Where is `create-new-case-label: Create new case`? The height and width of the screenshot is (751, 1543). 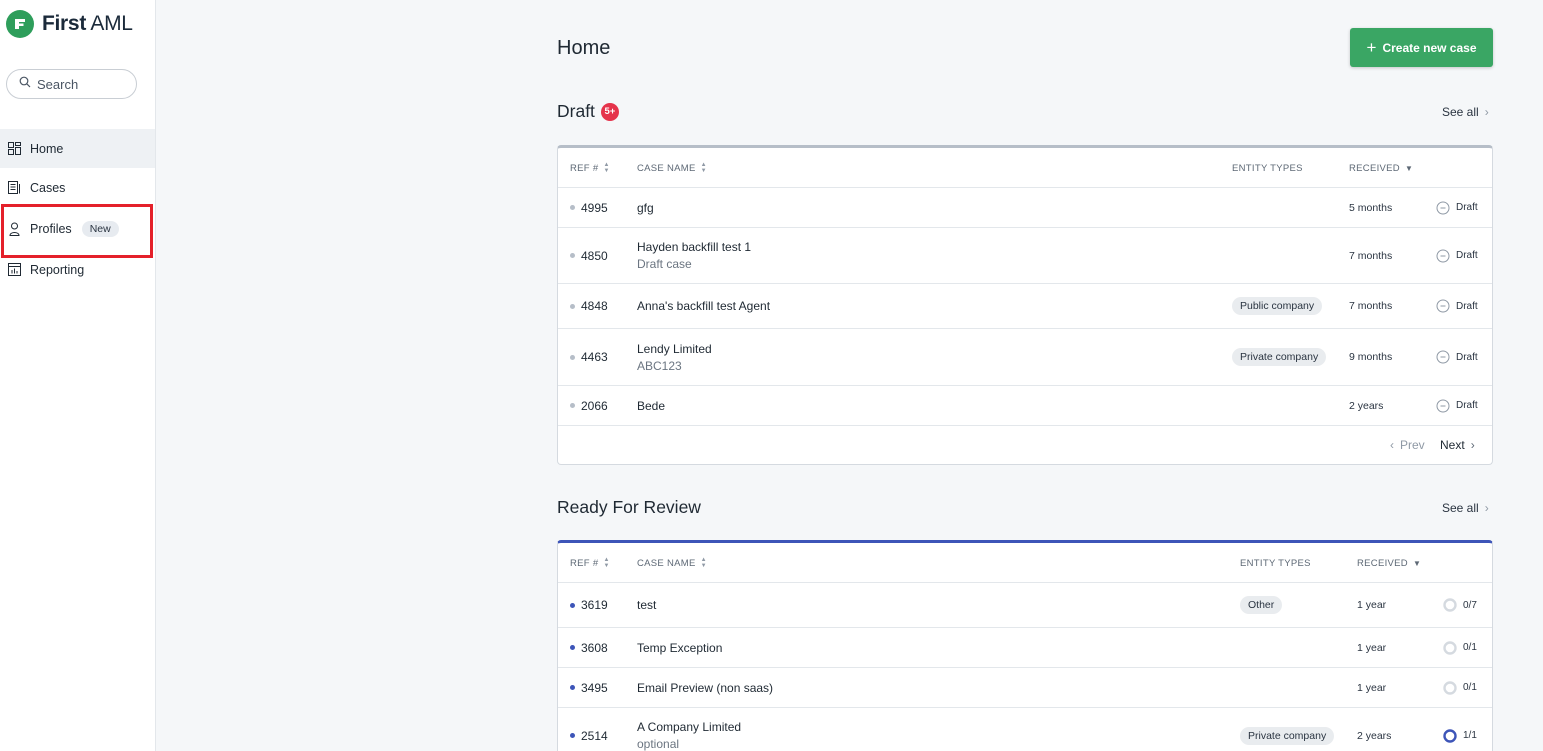
create-new-case-label: Create new case is located at coordinates (1429, 47).